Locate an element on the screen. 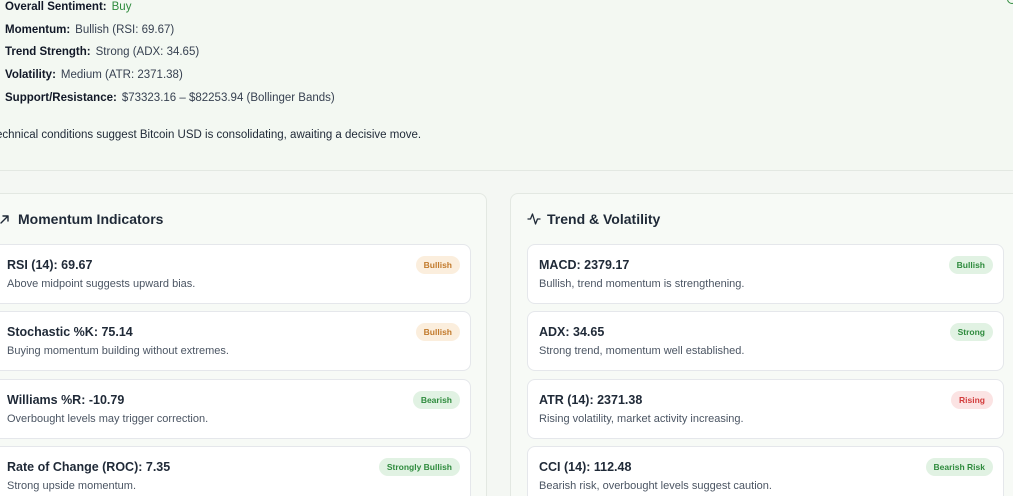 The width and height of the screenshot is (1013, 496). trend-arrow-icon is located at coordinates (6, 219).